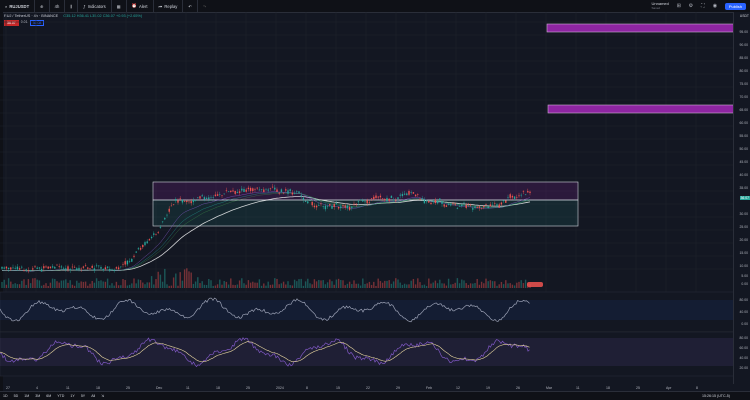  What do you see at coordinates (744, 227) in the screenshot?
I see `price-tick: 25.00` at bounding box center [744, 227].